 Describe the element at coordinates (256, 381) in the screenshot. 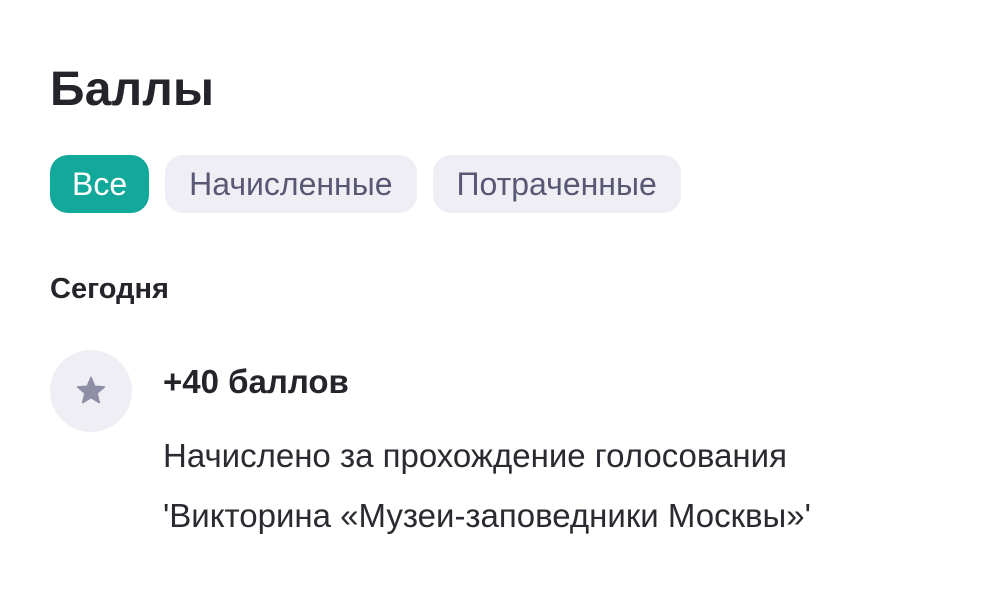

I see `points-amount: +40 баллов` at that location.